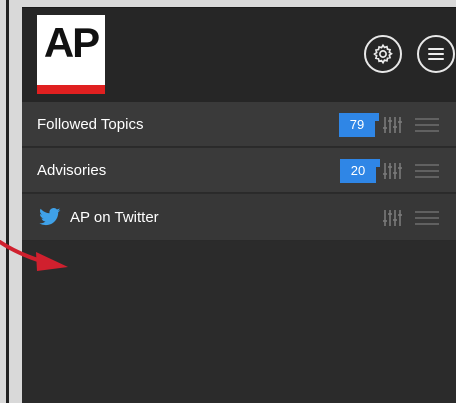  I want to click on logo-text: AP, so click(71, 42).